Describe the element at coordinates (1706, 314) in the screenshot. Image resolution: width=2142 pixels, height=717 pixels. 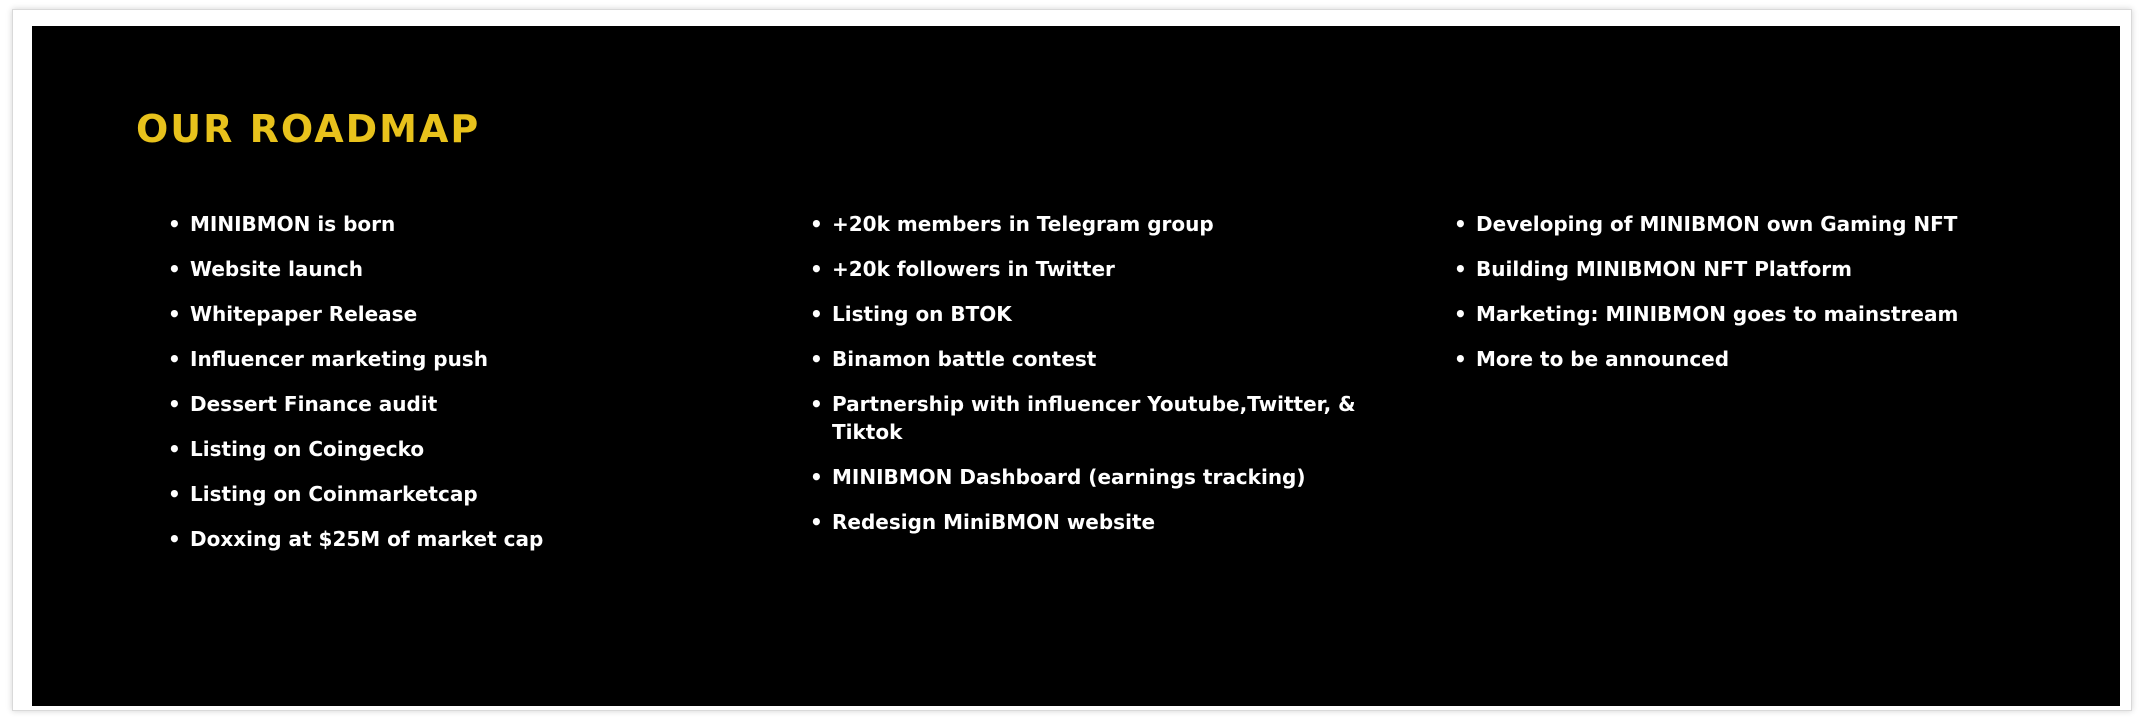
I see `roadmap-item: • Marketing: MINIBMON goes to mainstream` at that location.